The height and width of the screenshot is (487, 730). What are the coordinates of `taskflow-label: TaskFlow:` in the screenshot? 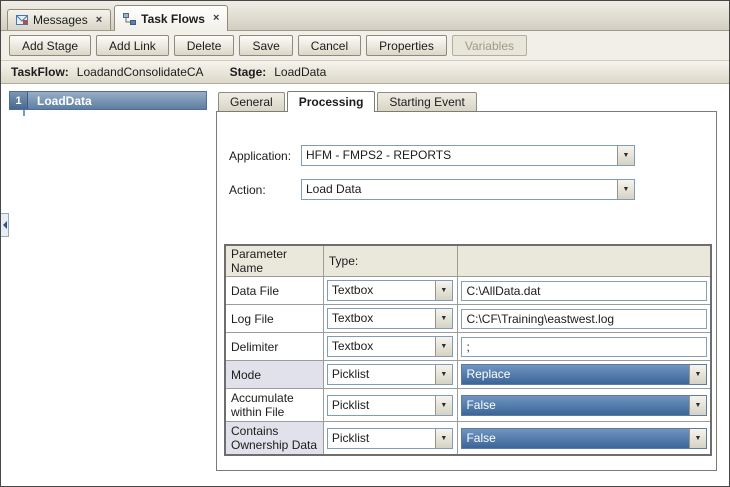 It's located at (40, 72).